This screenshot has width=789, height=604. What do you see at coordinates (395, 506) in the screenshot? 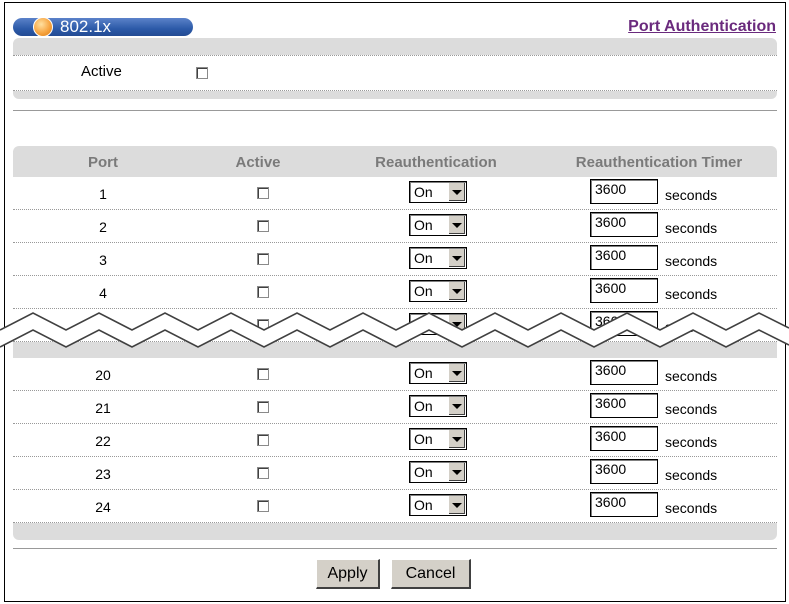
I see `table-row: 24 On 3600 seconds` at bounding box center [395, 506].